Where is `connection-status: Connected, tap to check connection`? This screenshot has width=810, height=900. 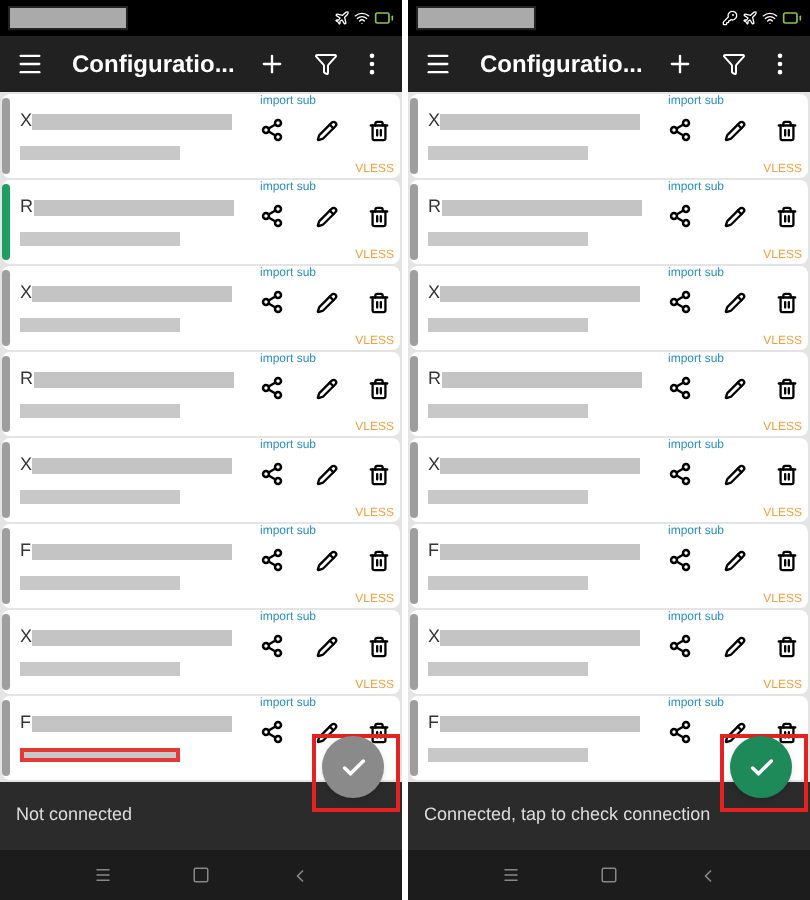 connection-status: Connected, tap to check connection is located at coordinates (567, 816).